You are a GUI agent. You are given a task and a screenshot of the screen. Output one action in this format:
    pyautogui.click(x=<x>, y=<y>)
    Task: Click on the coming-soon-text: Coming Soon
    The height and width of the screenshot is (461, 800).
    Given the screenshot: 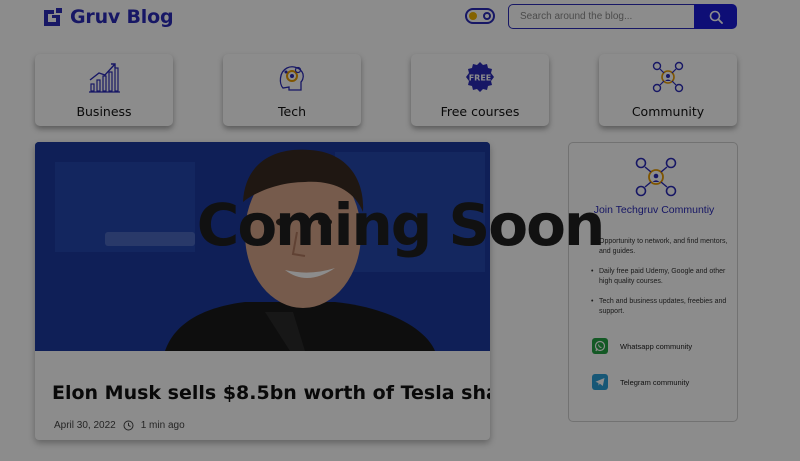 What is the action you would take?
    pyautogui.click(x=401, y=225)
    